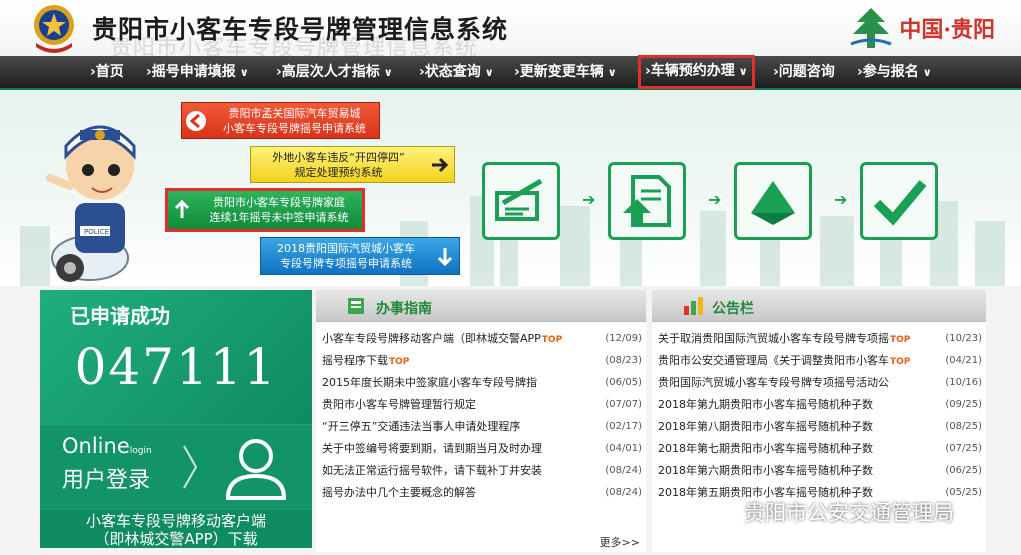 This screenshot has width=1021, height=555. Describe the element at coordinates (399, 404) in the screenshot. I see `item-text: 贵阳市小客车号牌管理暂行规定` at that location.